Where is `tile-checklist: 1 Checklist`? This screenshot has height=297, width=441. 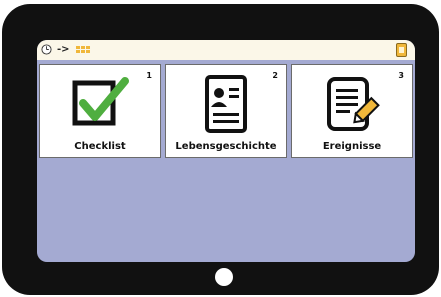
tile-checklist: 1 Checklist is located at coordinates (100, 111).